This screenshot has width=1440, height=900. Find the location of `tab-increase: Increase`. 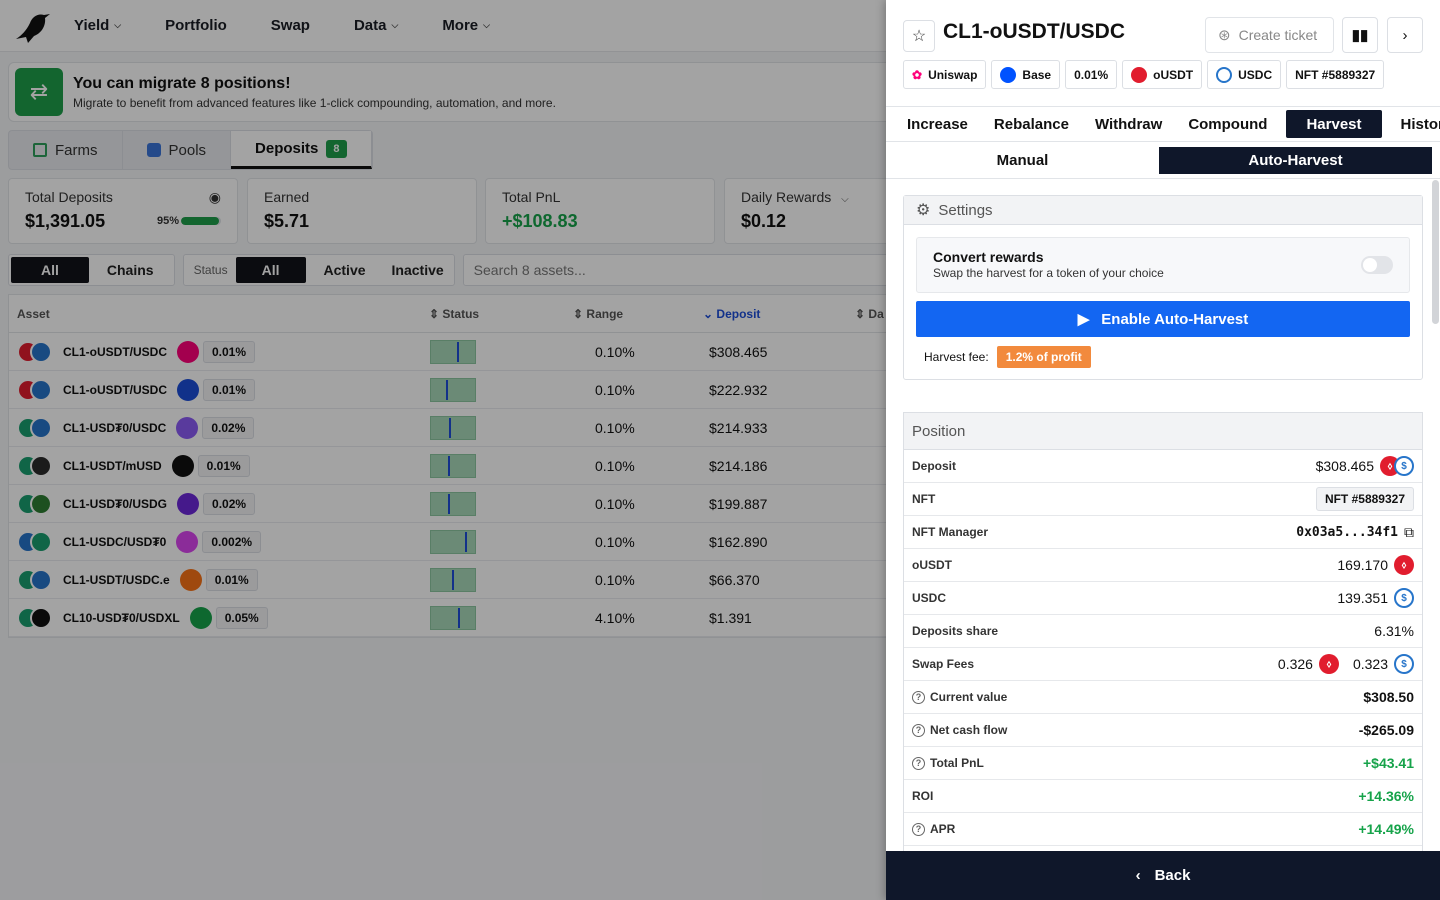

tab-increase: Increase is located at coordinates (937, 124).